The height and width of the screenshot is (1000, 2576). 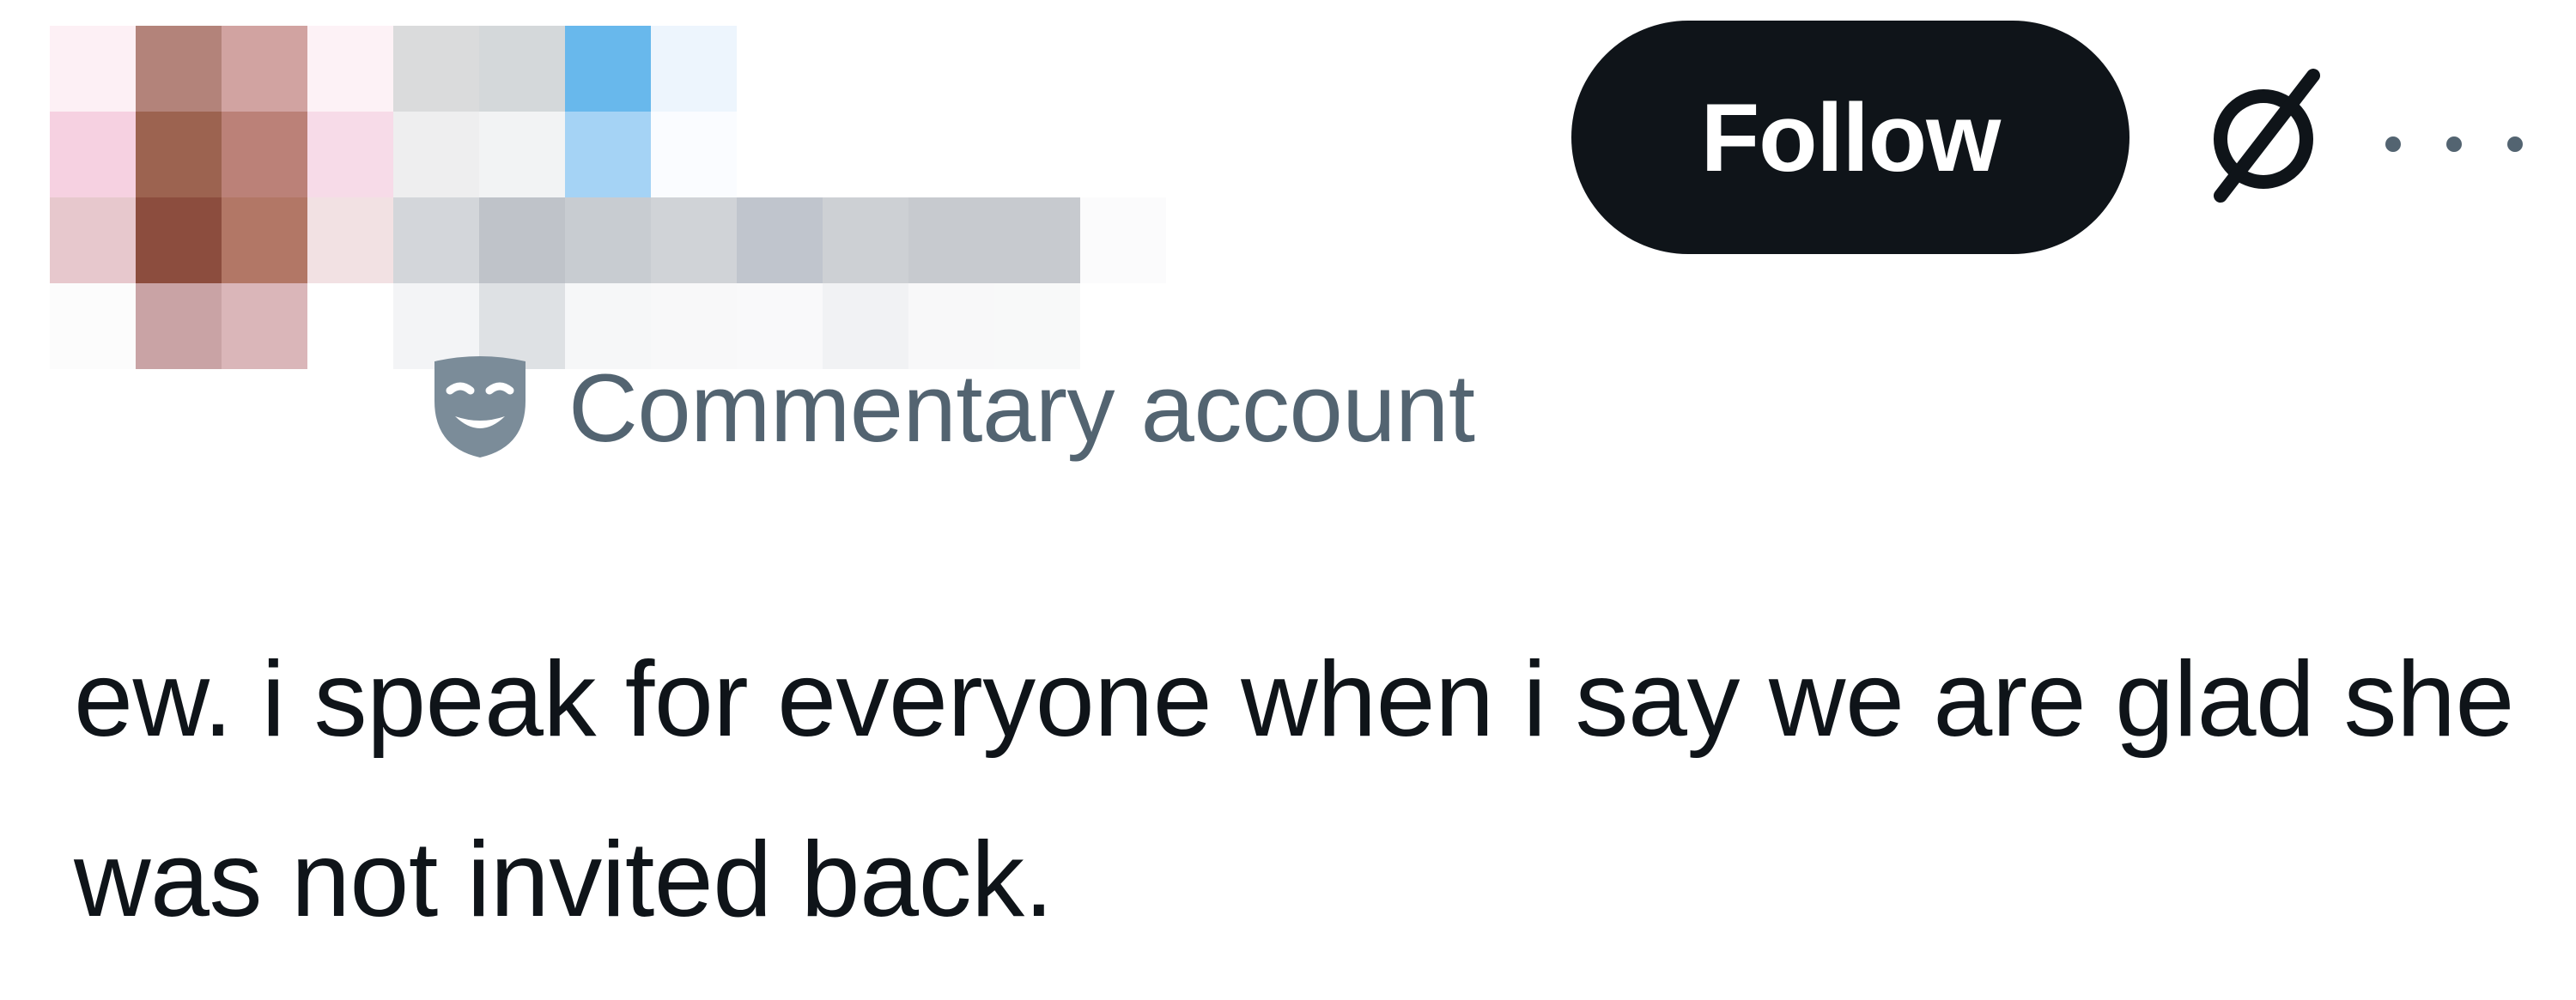 I want to click on account-label: Commentary account, so click(x=952, y=408).